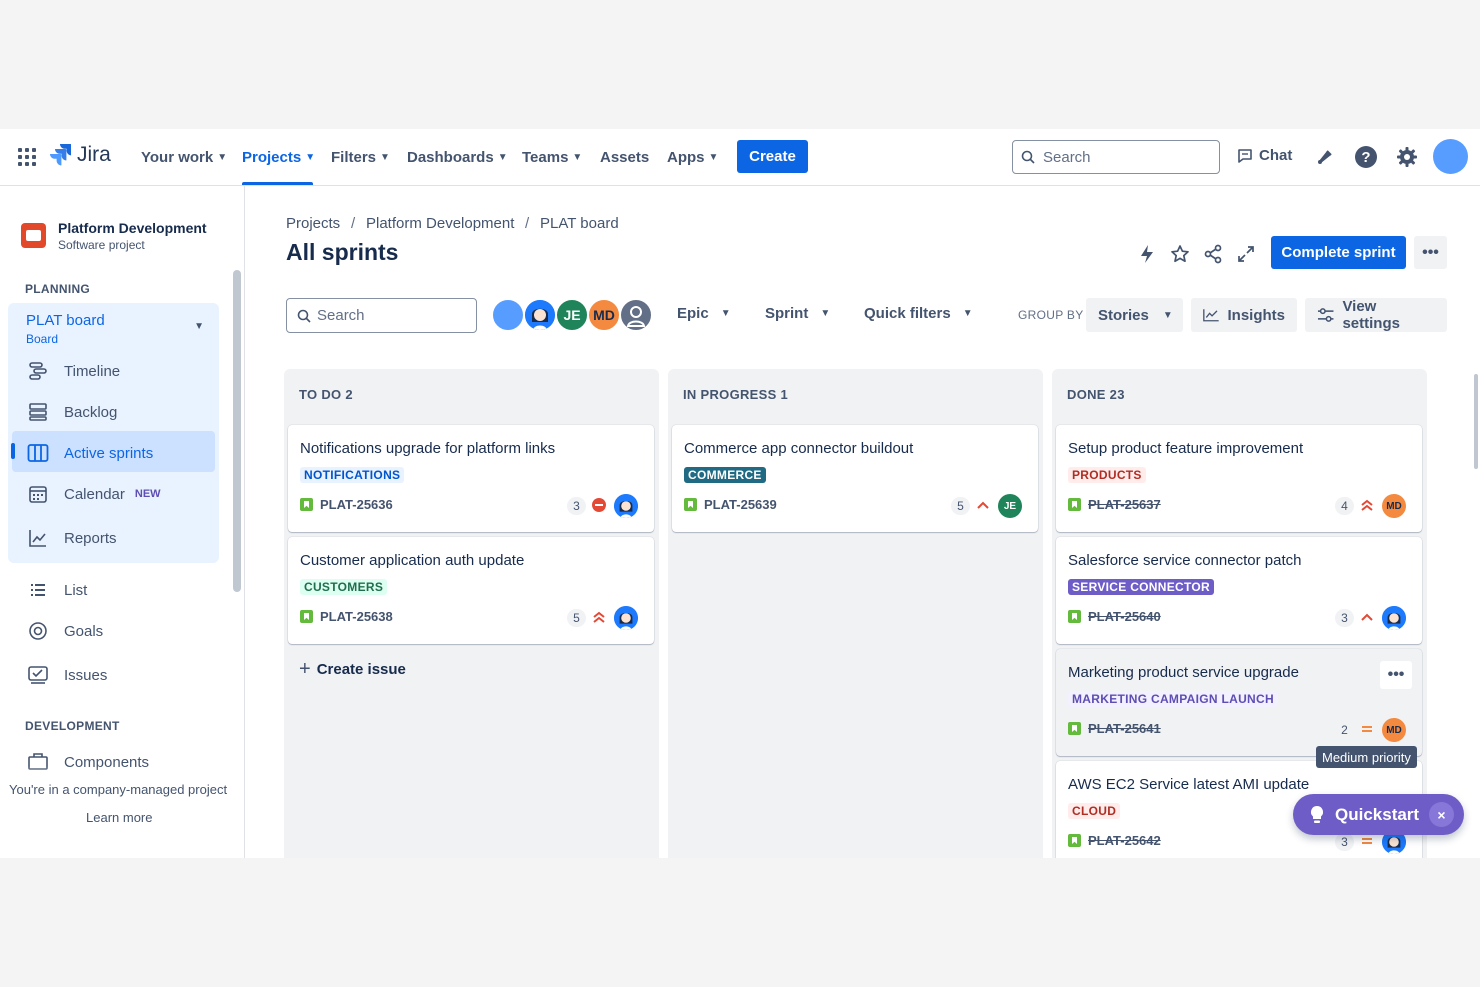 Image resolution: width=1480 pixels, height=987 pixels. I want to click on nav-assets: Assets, so click(624, 157).